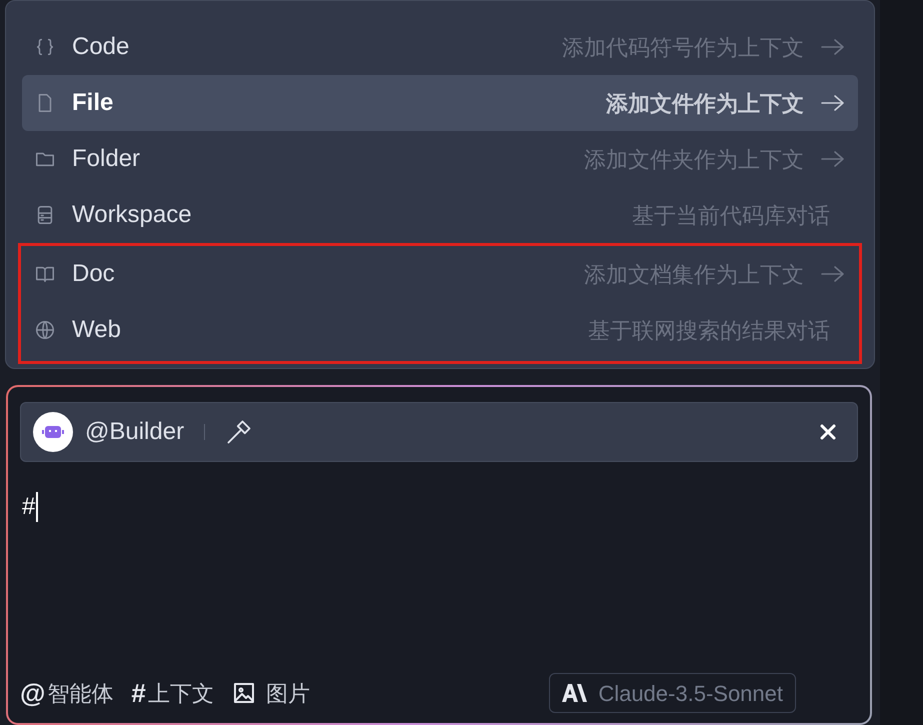 The height and width of the screenshot is (725, 923). I want to click on braces-icon, so click(45, 47).